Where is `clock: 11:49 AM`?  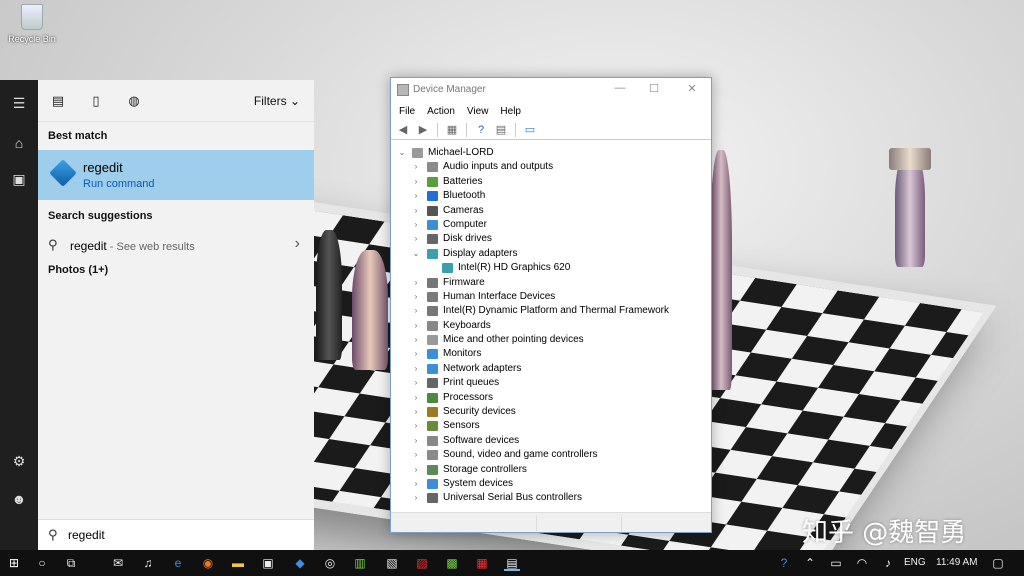
clock: 11:49 AM is located at coordinates (957, 562).